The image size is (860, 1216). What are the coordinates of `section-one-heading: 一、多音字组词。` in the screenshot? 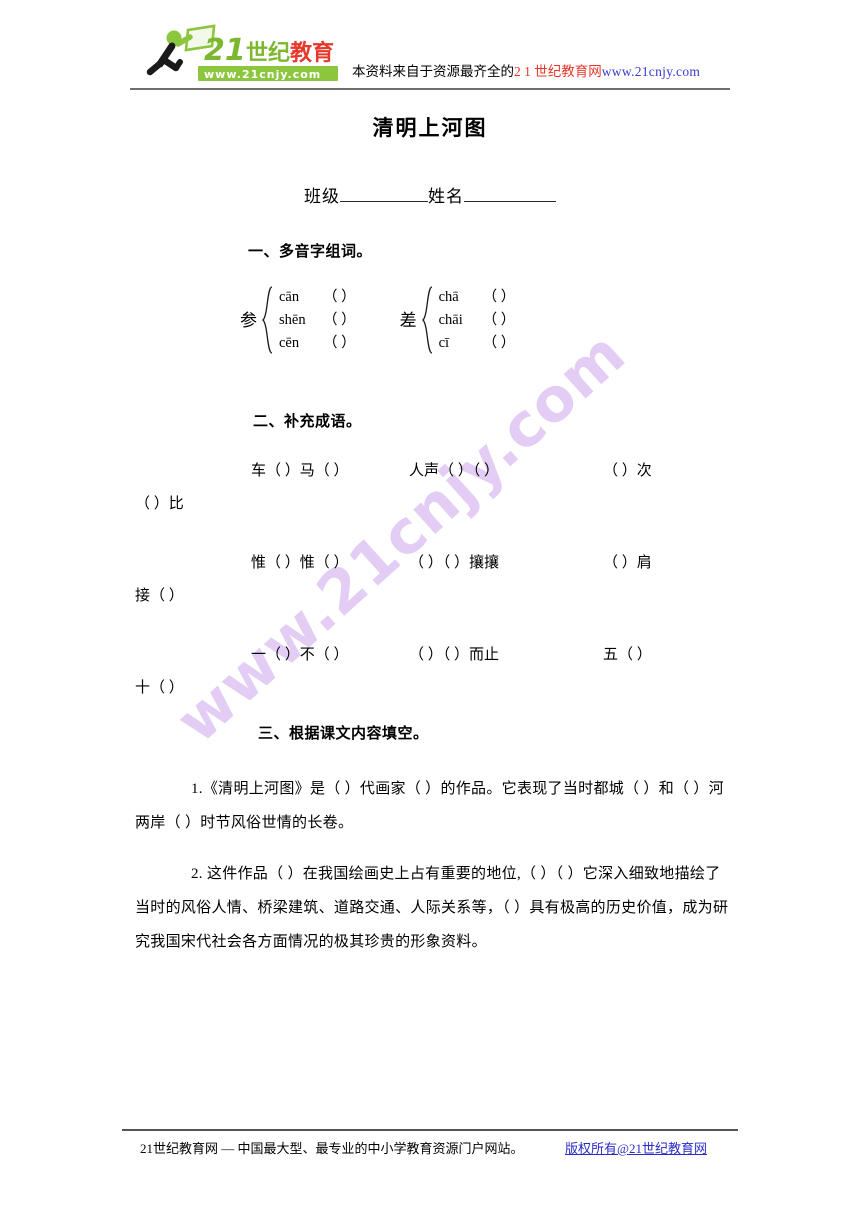 It's located at (310, 251).